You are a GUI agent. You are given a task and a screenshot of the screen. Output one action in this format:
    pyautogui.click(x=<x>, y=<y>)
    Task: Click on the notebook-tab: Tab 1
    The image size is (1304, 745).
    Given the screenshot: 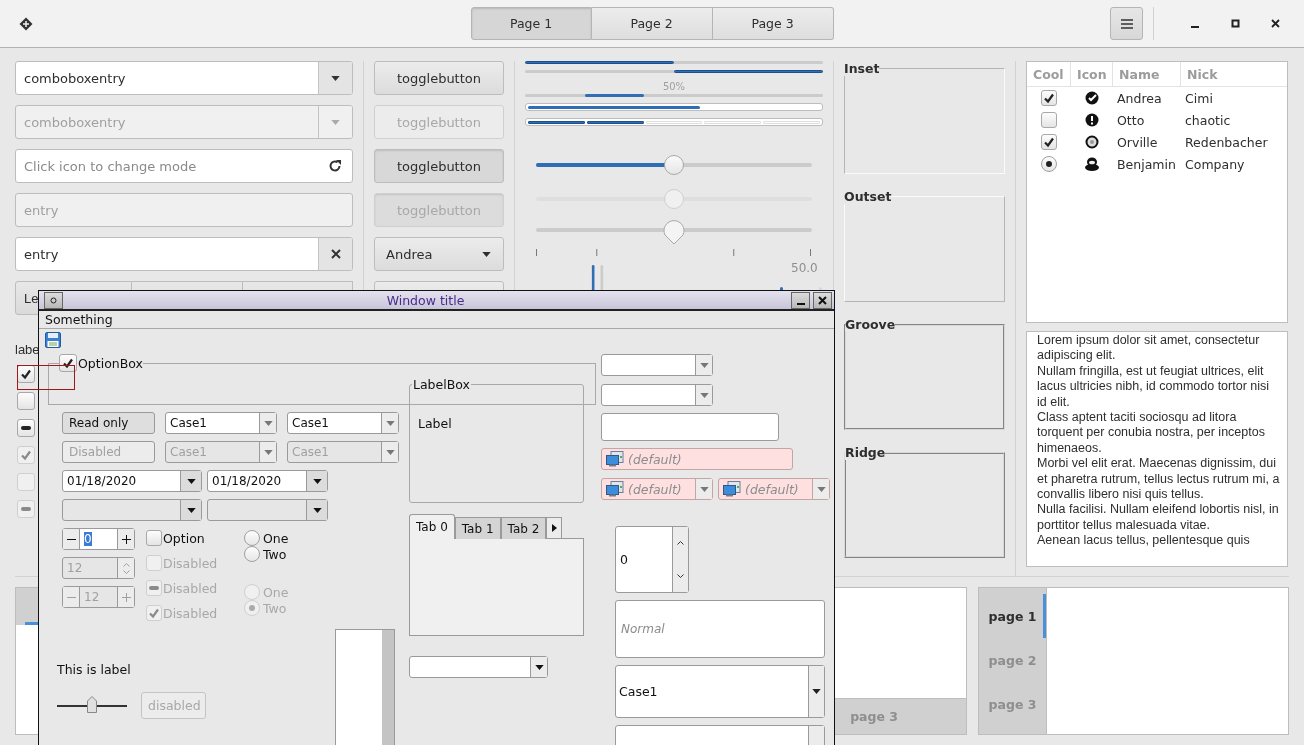 What is the action you would take?
    pyautogui.click(x=477, y=528)
    